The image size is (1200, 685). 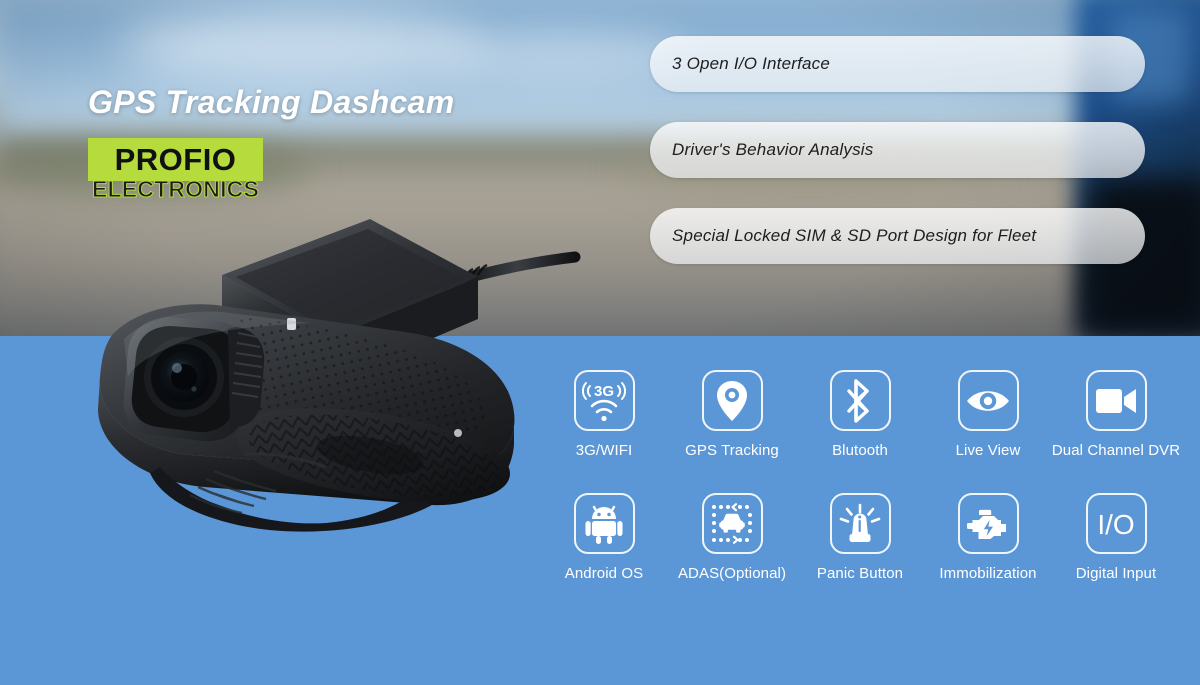 I want to click on feature-item-android-os: Android OS, so click(x=604, y=537).